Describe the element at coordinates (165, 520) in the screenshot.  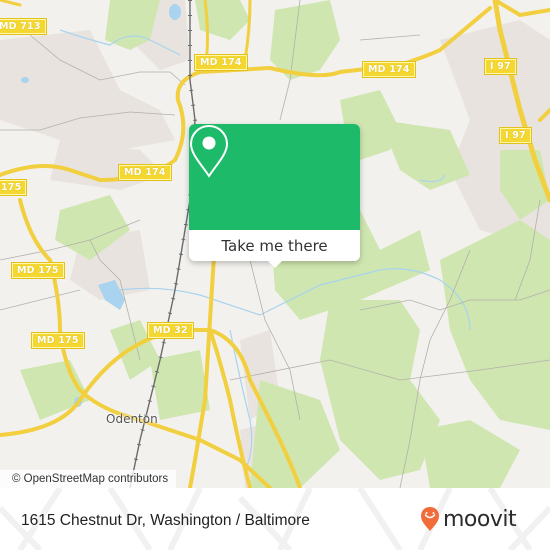
I see `address-text: 1615 Chestnut Dr, Washington / Baltimore` at that location.